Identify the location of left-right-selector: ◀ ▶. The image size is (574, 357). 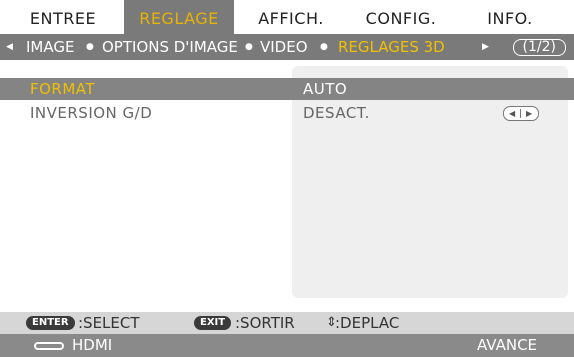
(521, 113).